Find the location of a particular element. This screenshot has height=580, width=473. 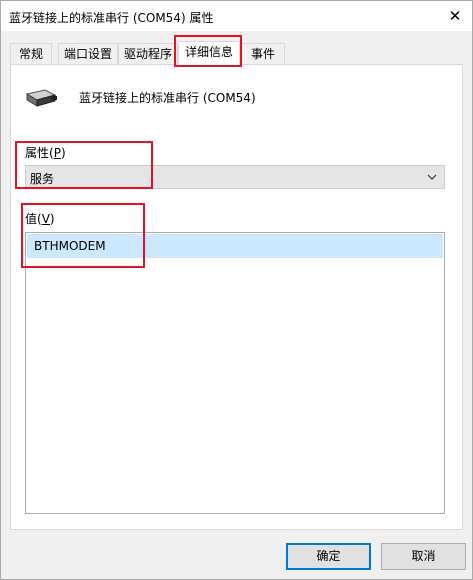

tab-port-settings: 端口设置 is located at coordinates (88, 54).